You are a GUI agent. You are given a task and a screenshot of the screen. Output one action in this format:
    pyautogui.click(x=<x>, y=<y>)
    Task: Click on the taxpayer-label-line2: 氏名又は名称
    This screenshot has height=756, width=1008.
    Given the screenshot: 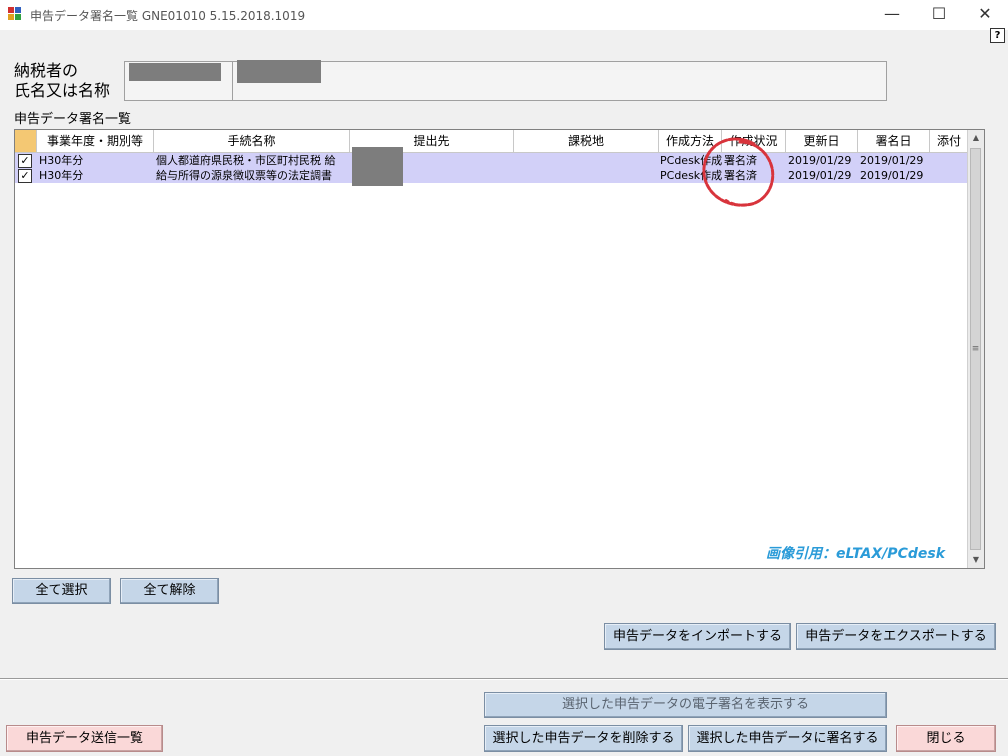 What is the action you would take?
    pyautogui.click(x=62, y=90)
    